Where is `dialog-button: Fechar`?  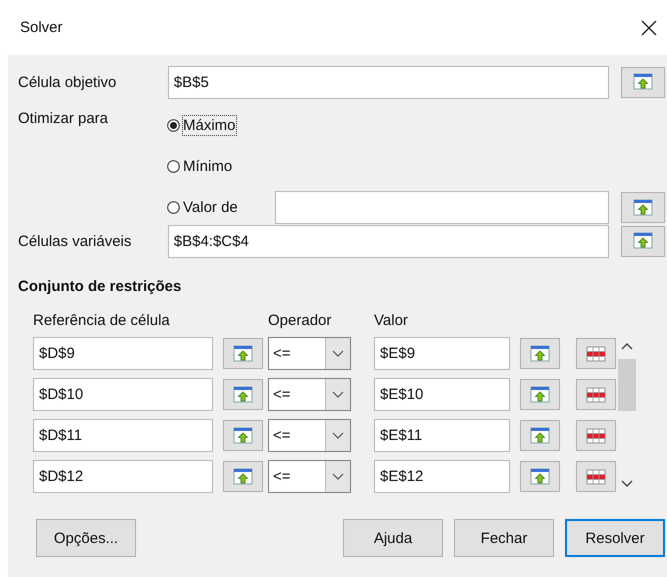 dialog-button: Fechar is located at coordinates (504, 538).